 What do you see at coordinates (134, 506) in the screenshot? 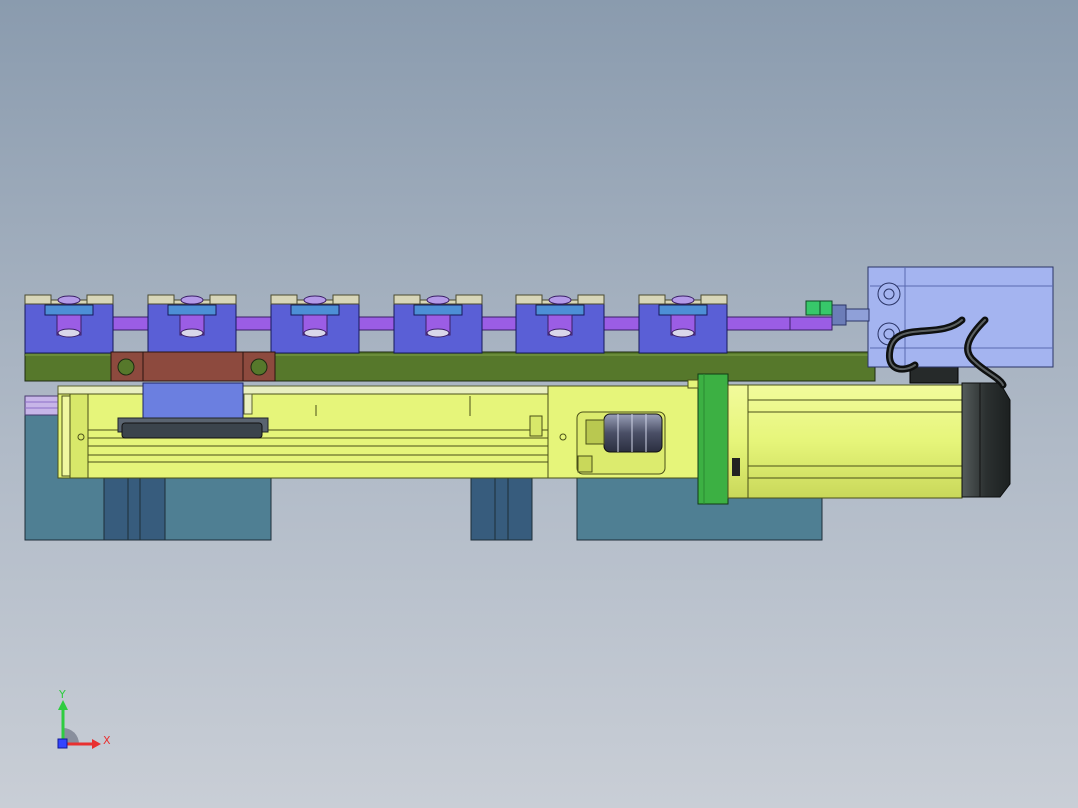
I see `pedestal-left-web` at bounding box center [134, 506].